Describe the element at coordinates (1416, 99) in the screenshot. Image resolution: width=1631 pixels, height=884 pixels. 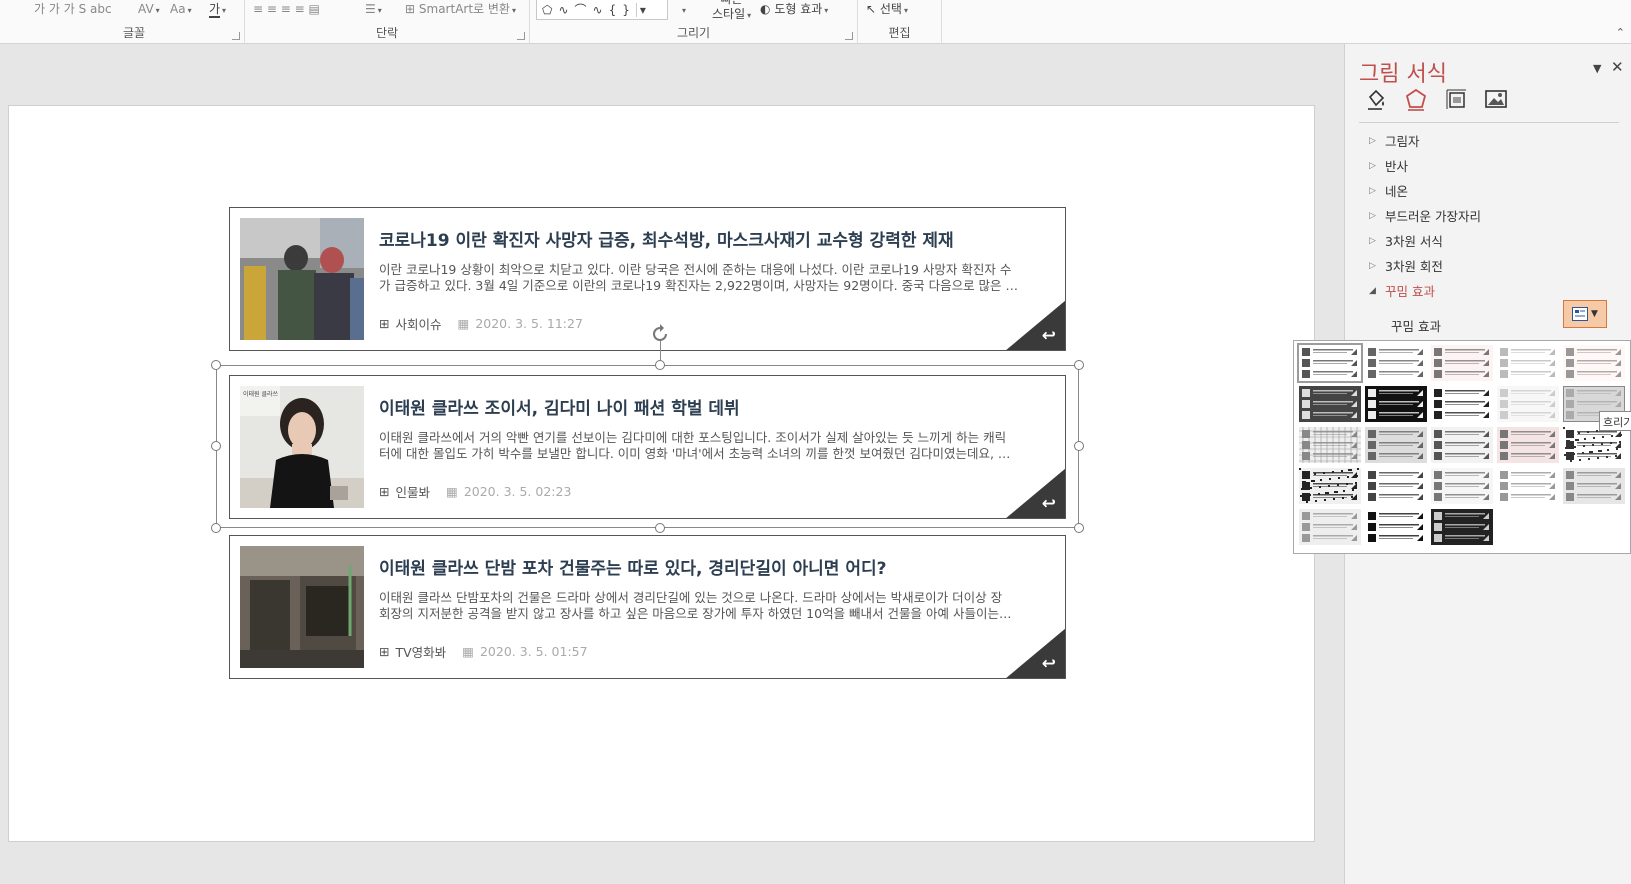
I see `effects-icon` at that location.